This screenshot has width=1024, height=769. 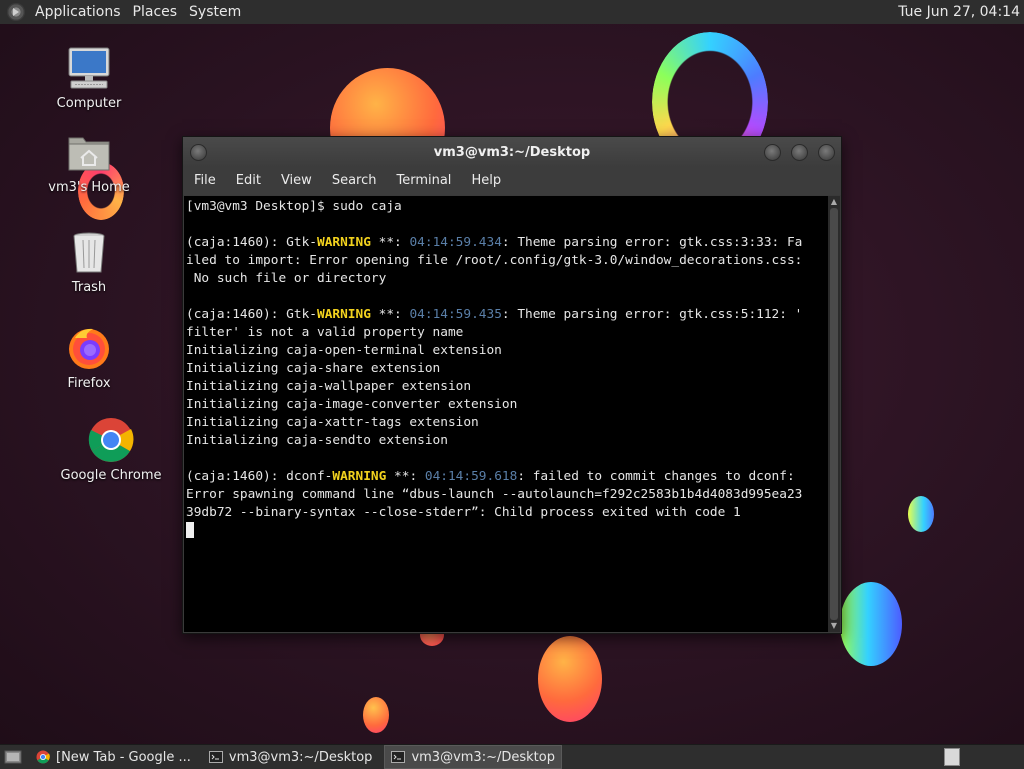 What do you see at coordinates (89, 383) in the screenshot?
I see `desktop-icon-label: Firefox` at bounding box center [89, 383].